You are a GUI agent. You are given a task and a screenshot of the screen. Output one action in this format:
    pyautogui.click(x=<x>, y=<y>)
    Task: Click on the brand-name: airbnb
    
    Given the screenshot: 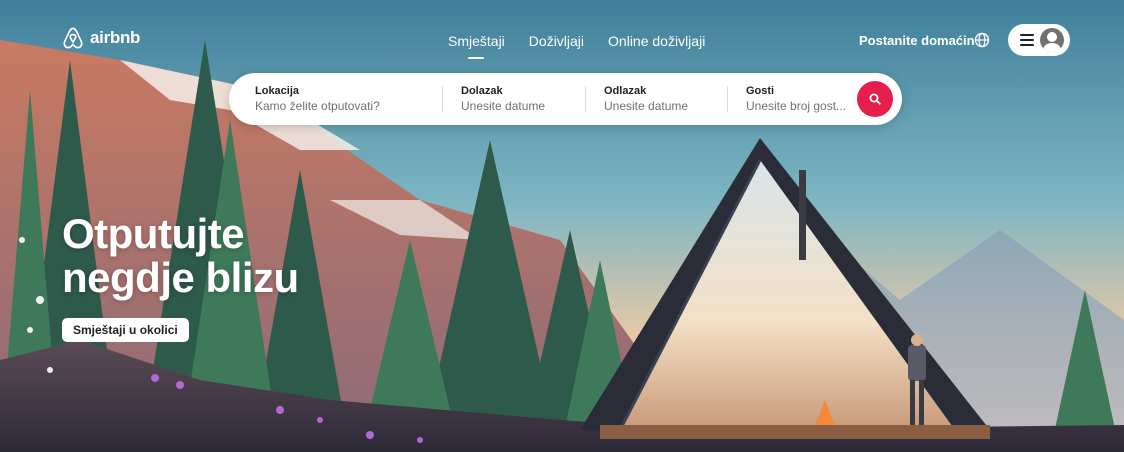 What is the action you would take?
    pyautogui.click(x=115, y=37)
    